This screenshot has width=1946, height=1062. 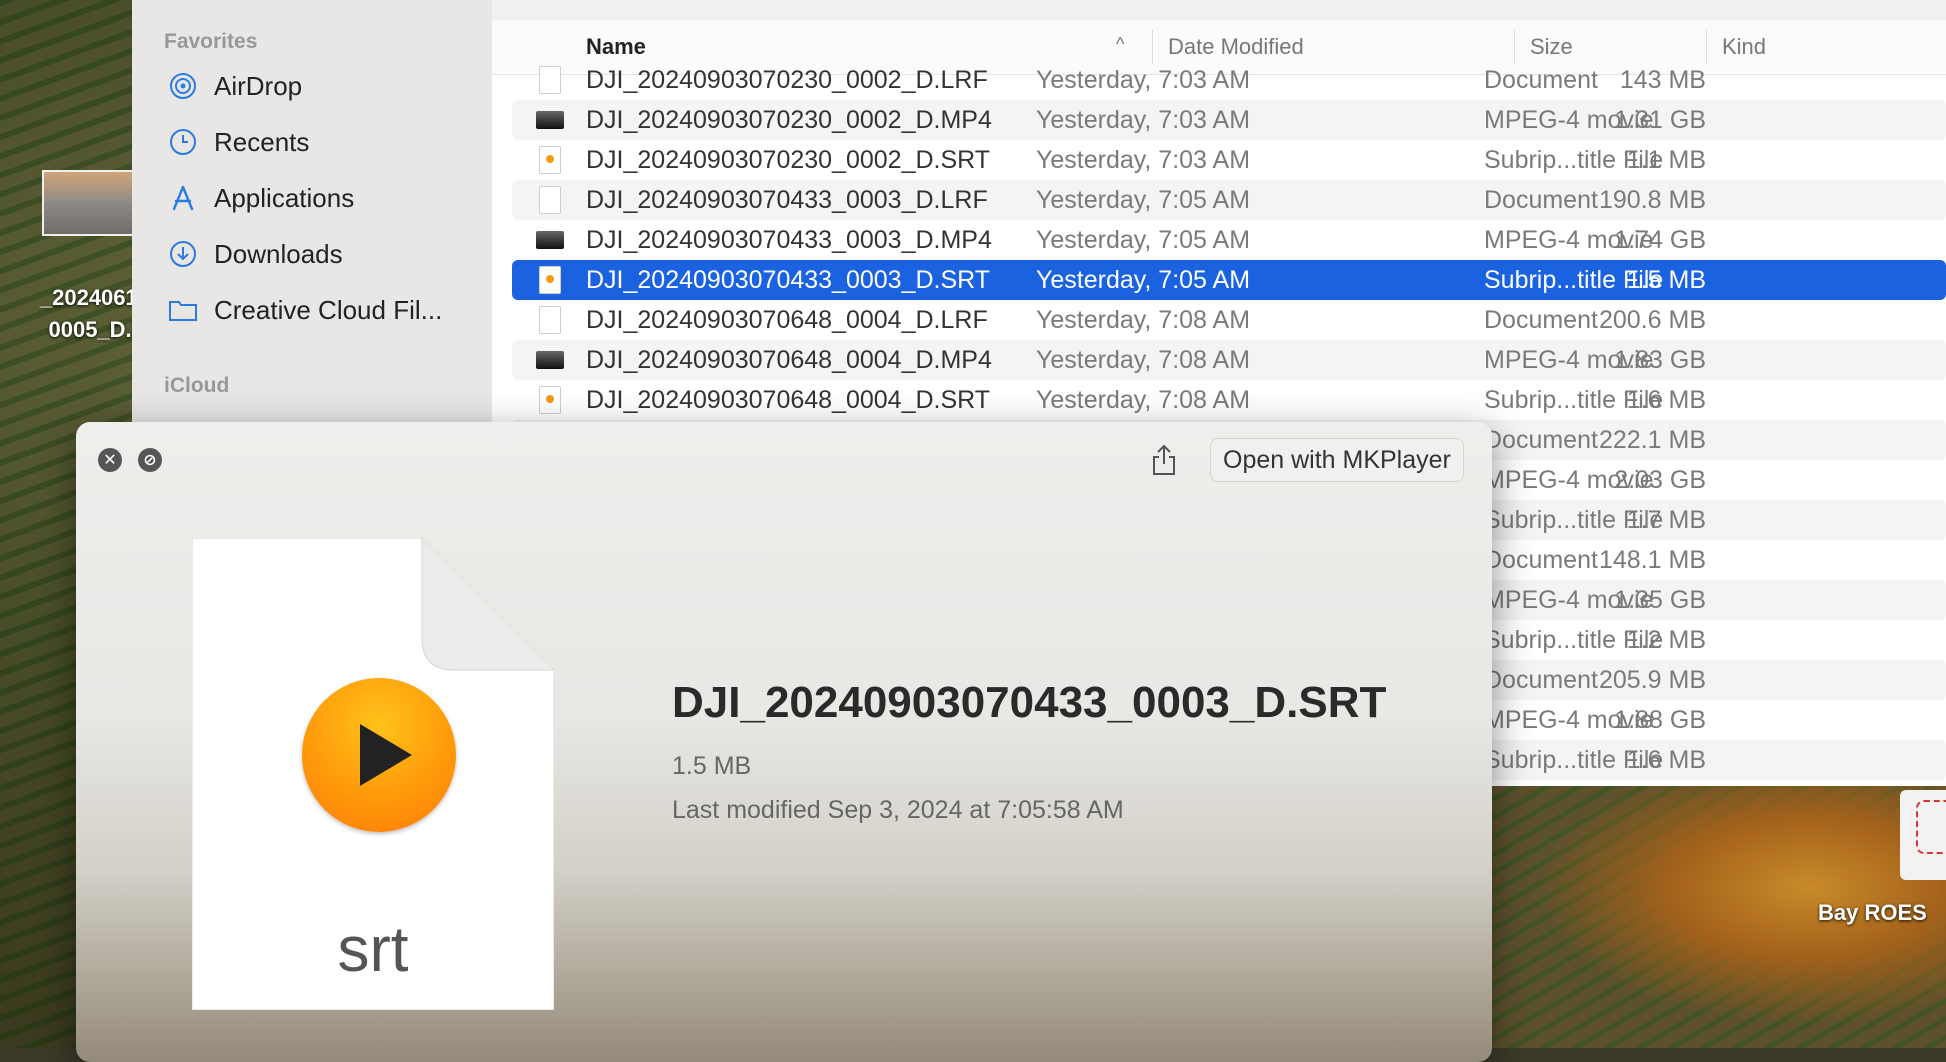 What do you see at coordinates (183, 86) in the screenshot?
I see `airdrop-icon` at bounding box center [183, 86].